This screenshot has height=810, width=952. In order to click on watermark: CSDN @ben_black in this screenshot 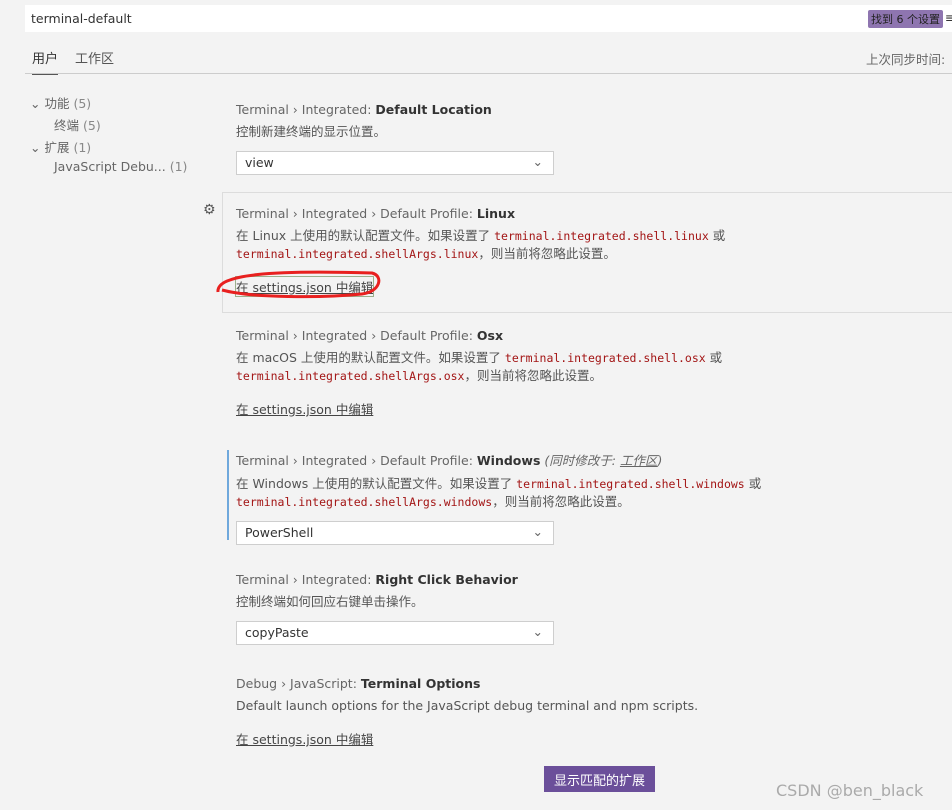, I will do `click(850, 790)`.